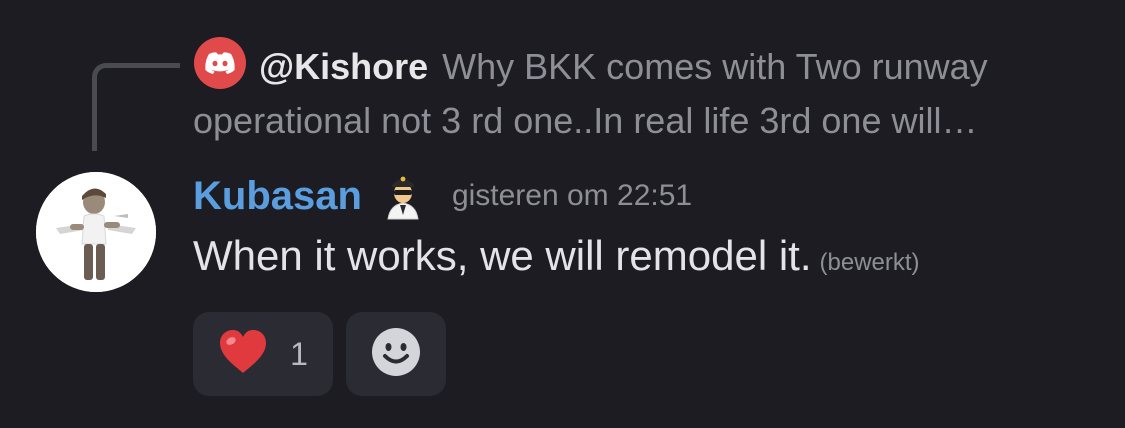  I want to click on message-header: Kubasan gisteren om 22:51, so click(442, 196).